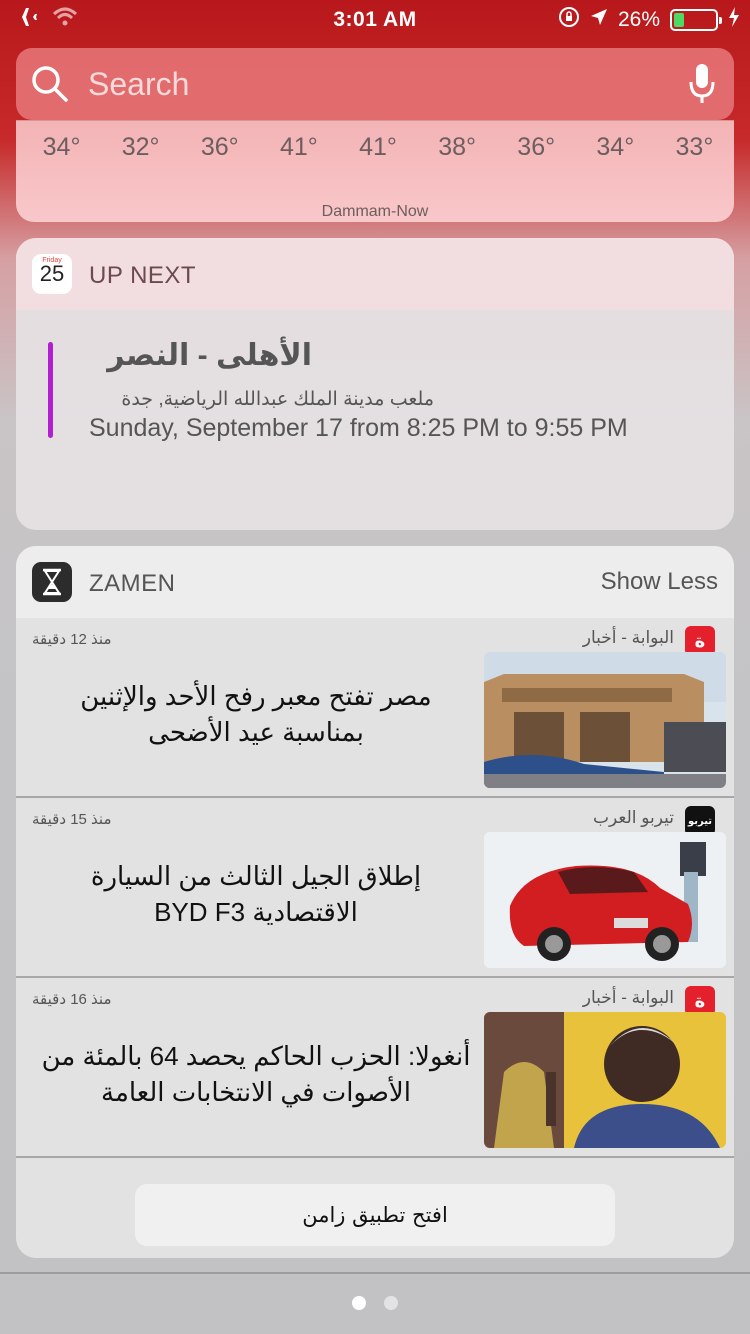 The image size is (750, 1334). Describe the element at coordinates (375, 1273) in the screenshot. I see `divider` at that location.